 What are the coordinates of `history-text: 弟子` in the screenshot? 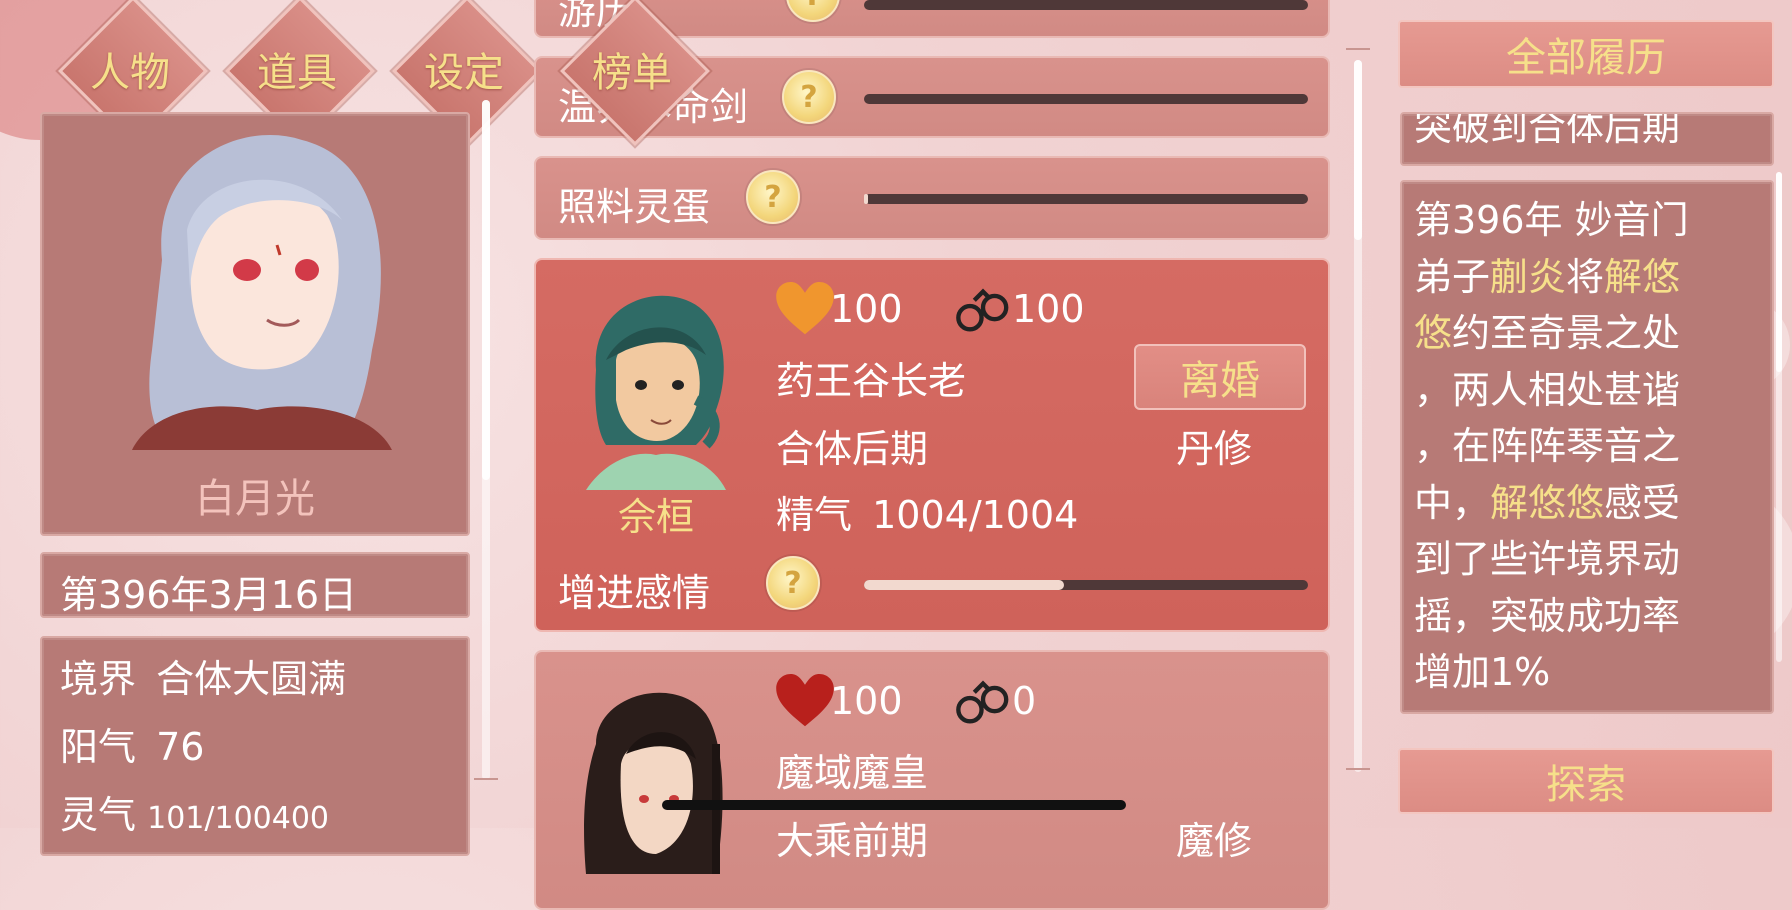 It's located at (1452, 276).